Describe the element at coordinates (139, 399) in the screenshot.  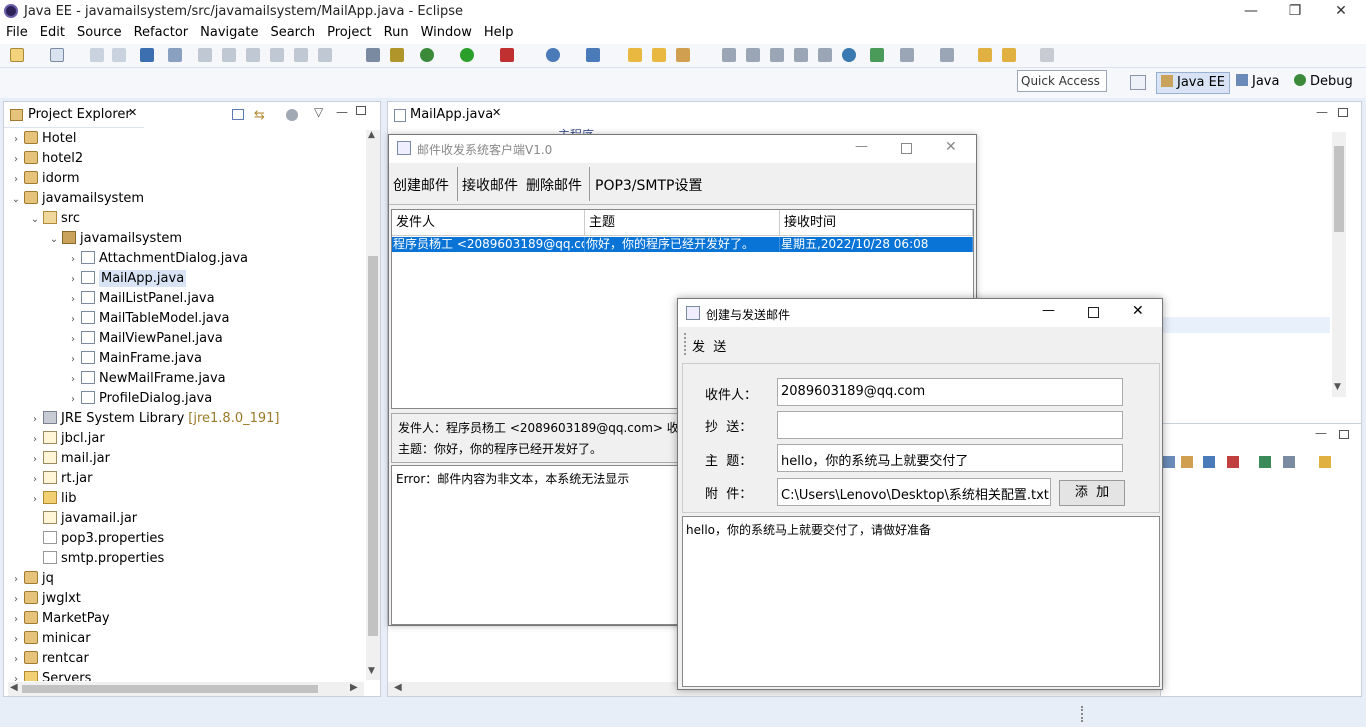
I see `tree-item: › ProfileDialog.java` at that location.